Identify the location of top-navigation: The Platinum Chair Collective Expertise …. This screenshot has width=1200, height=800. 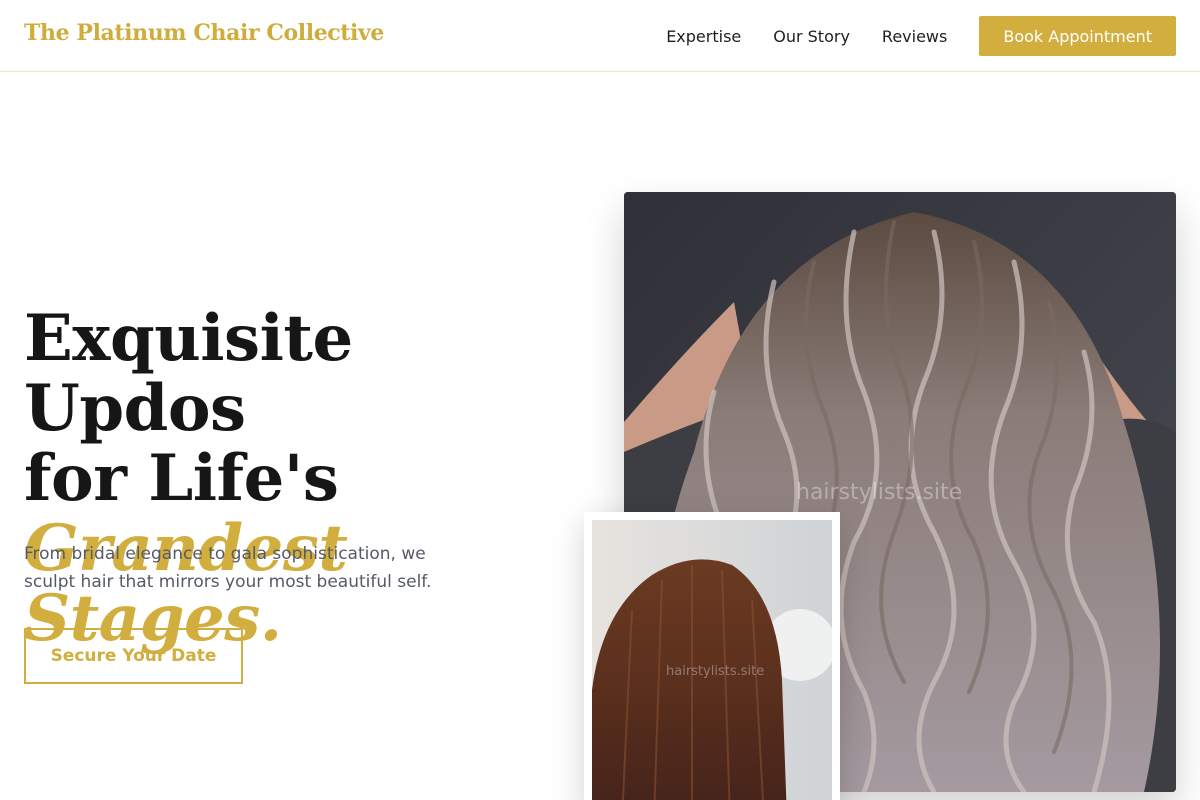
(600, 36).